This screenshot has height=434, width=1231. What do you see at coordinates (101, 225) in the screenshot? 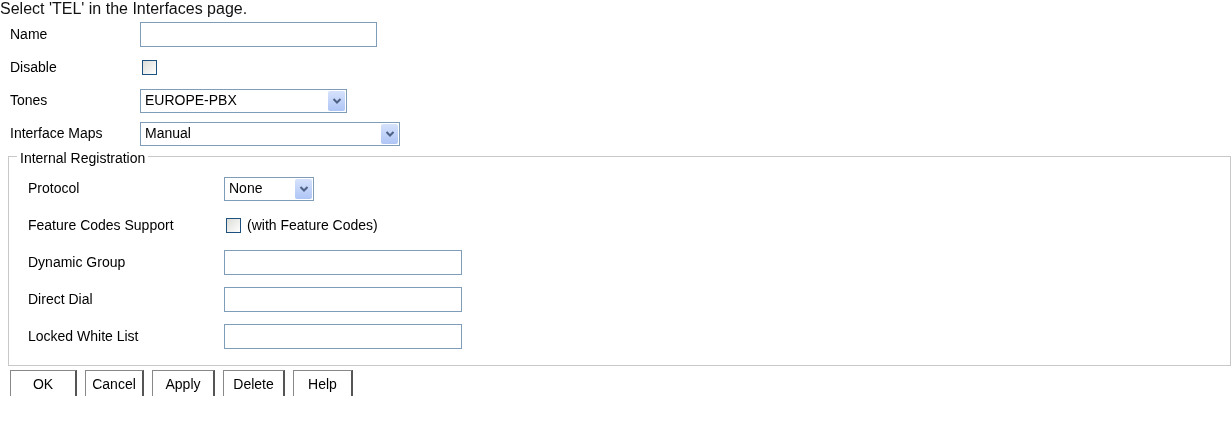
I see `field-label: Feature Codes Support` at bounding box center [101, 225].